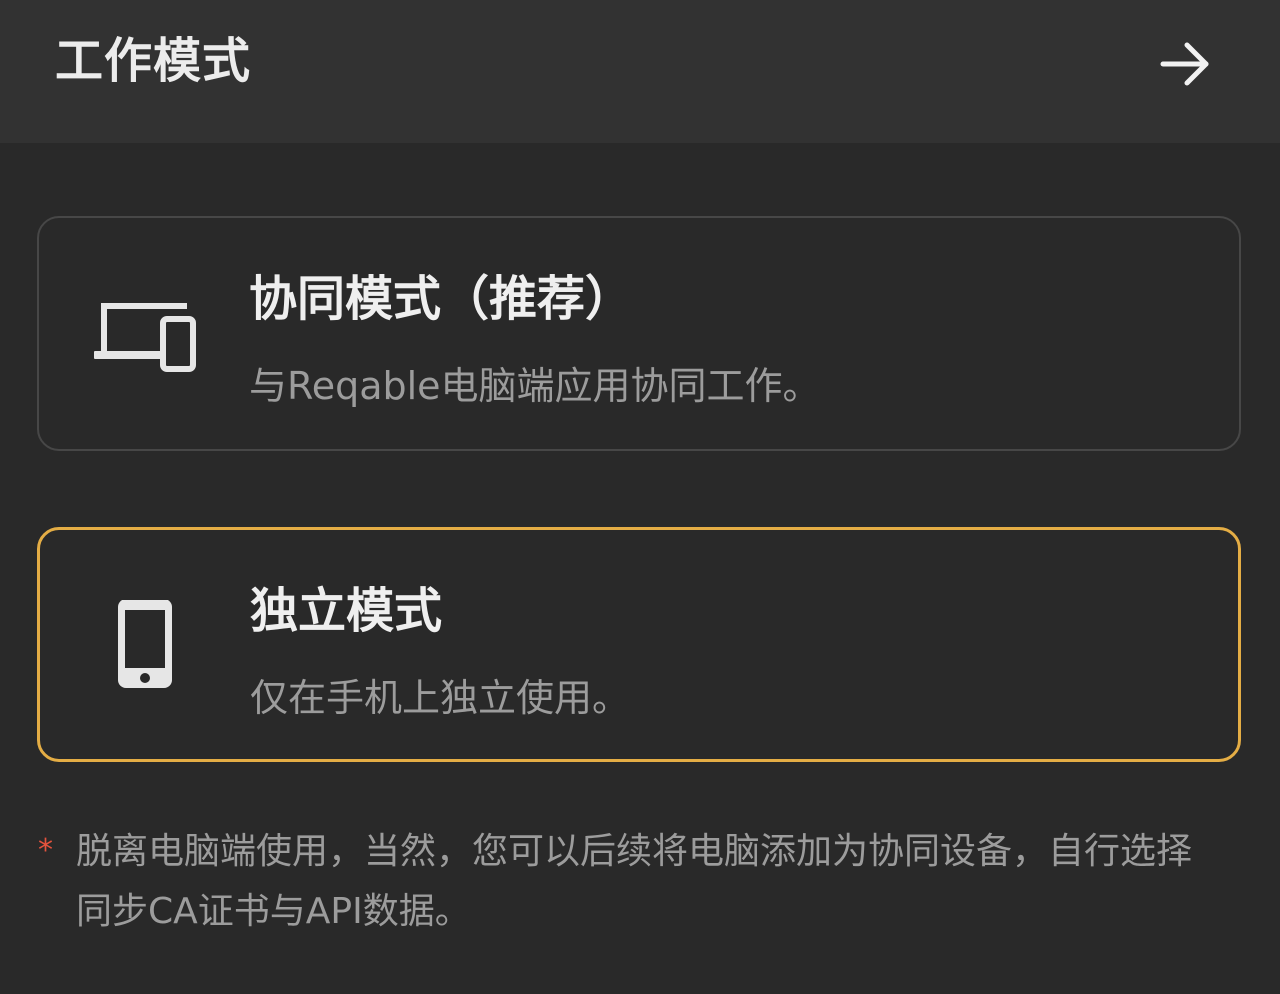 The width and height of the screenshot is (1280, 994). Describe the element at coordinates (441, 299) in the screenshot. I see `collab-mode-title: 协同模式（推荐）` at that location.